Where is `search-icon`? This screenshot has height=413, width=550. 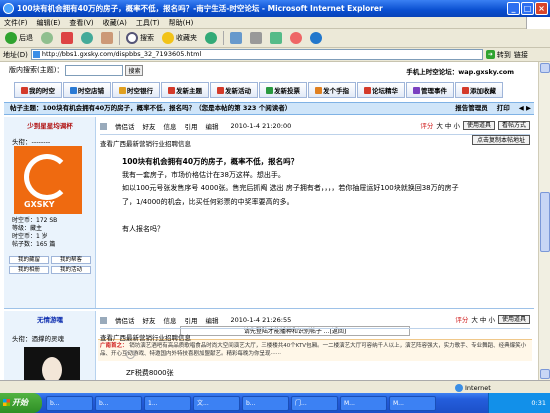
search-icon is located at coordinates (132, 38).